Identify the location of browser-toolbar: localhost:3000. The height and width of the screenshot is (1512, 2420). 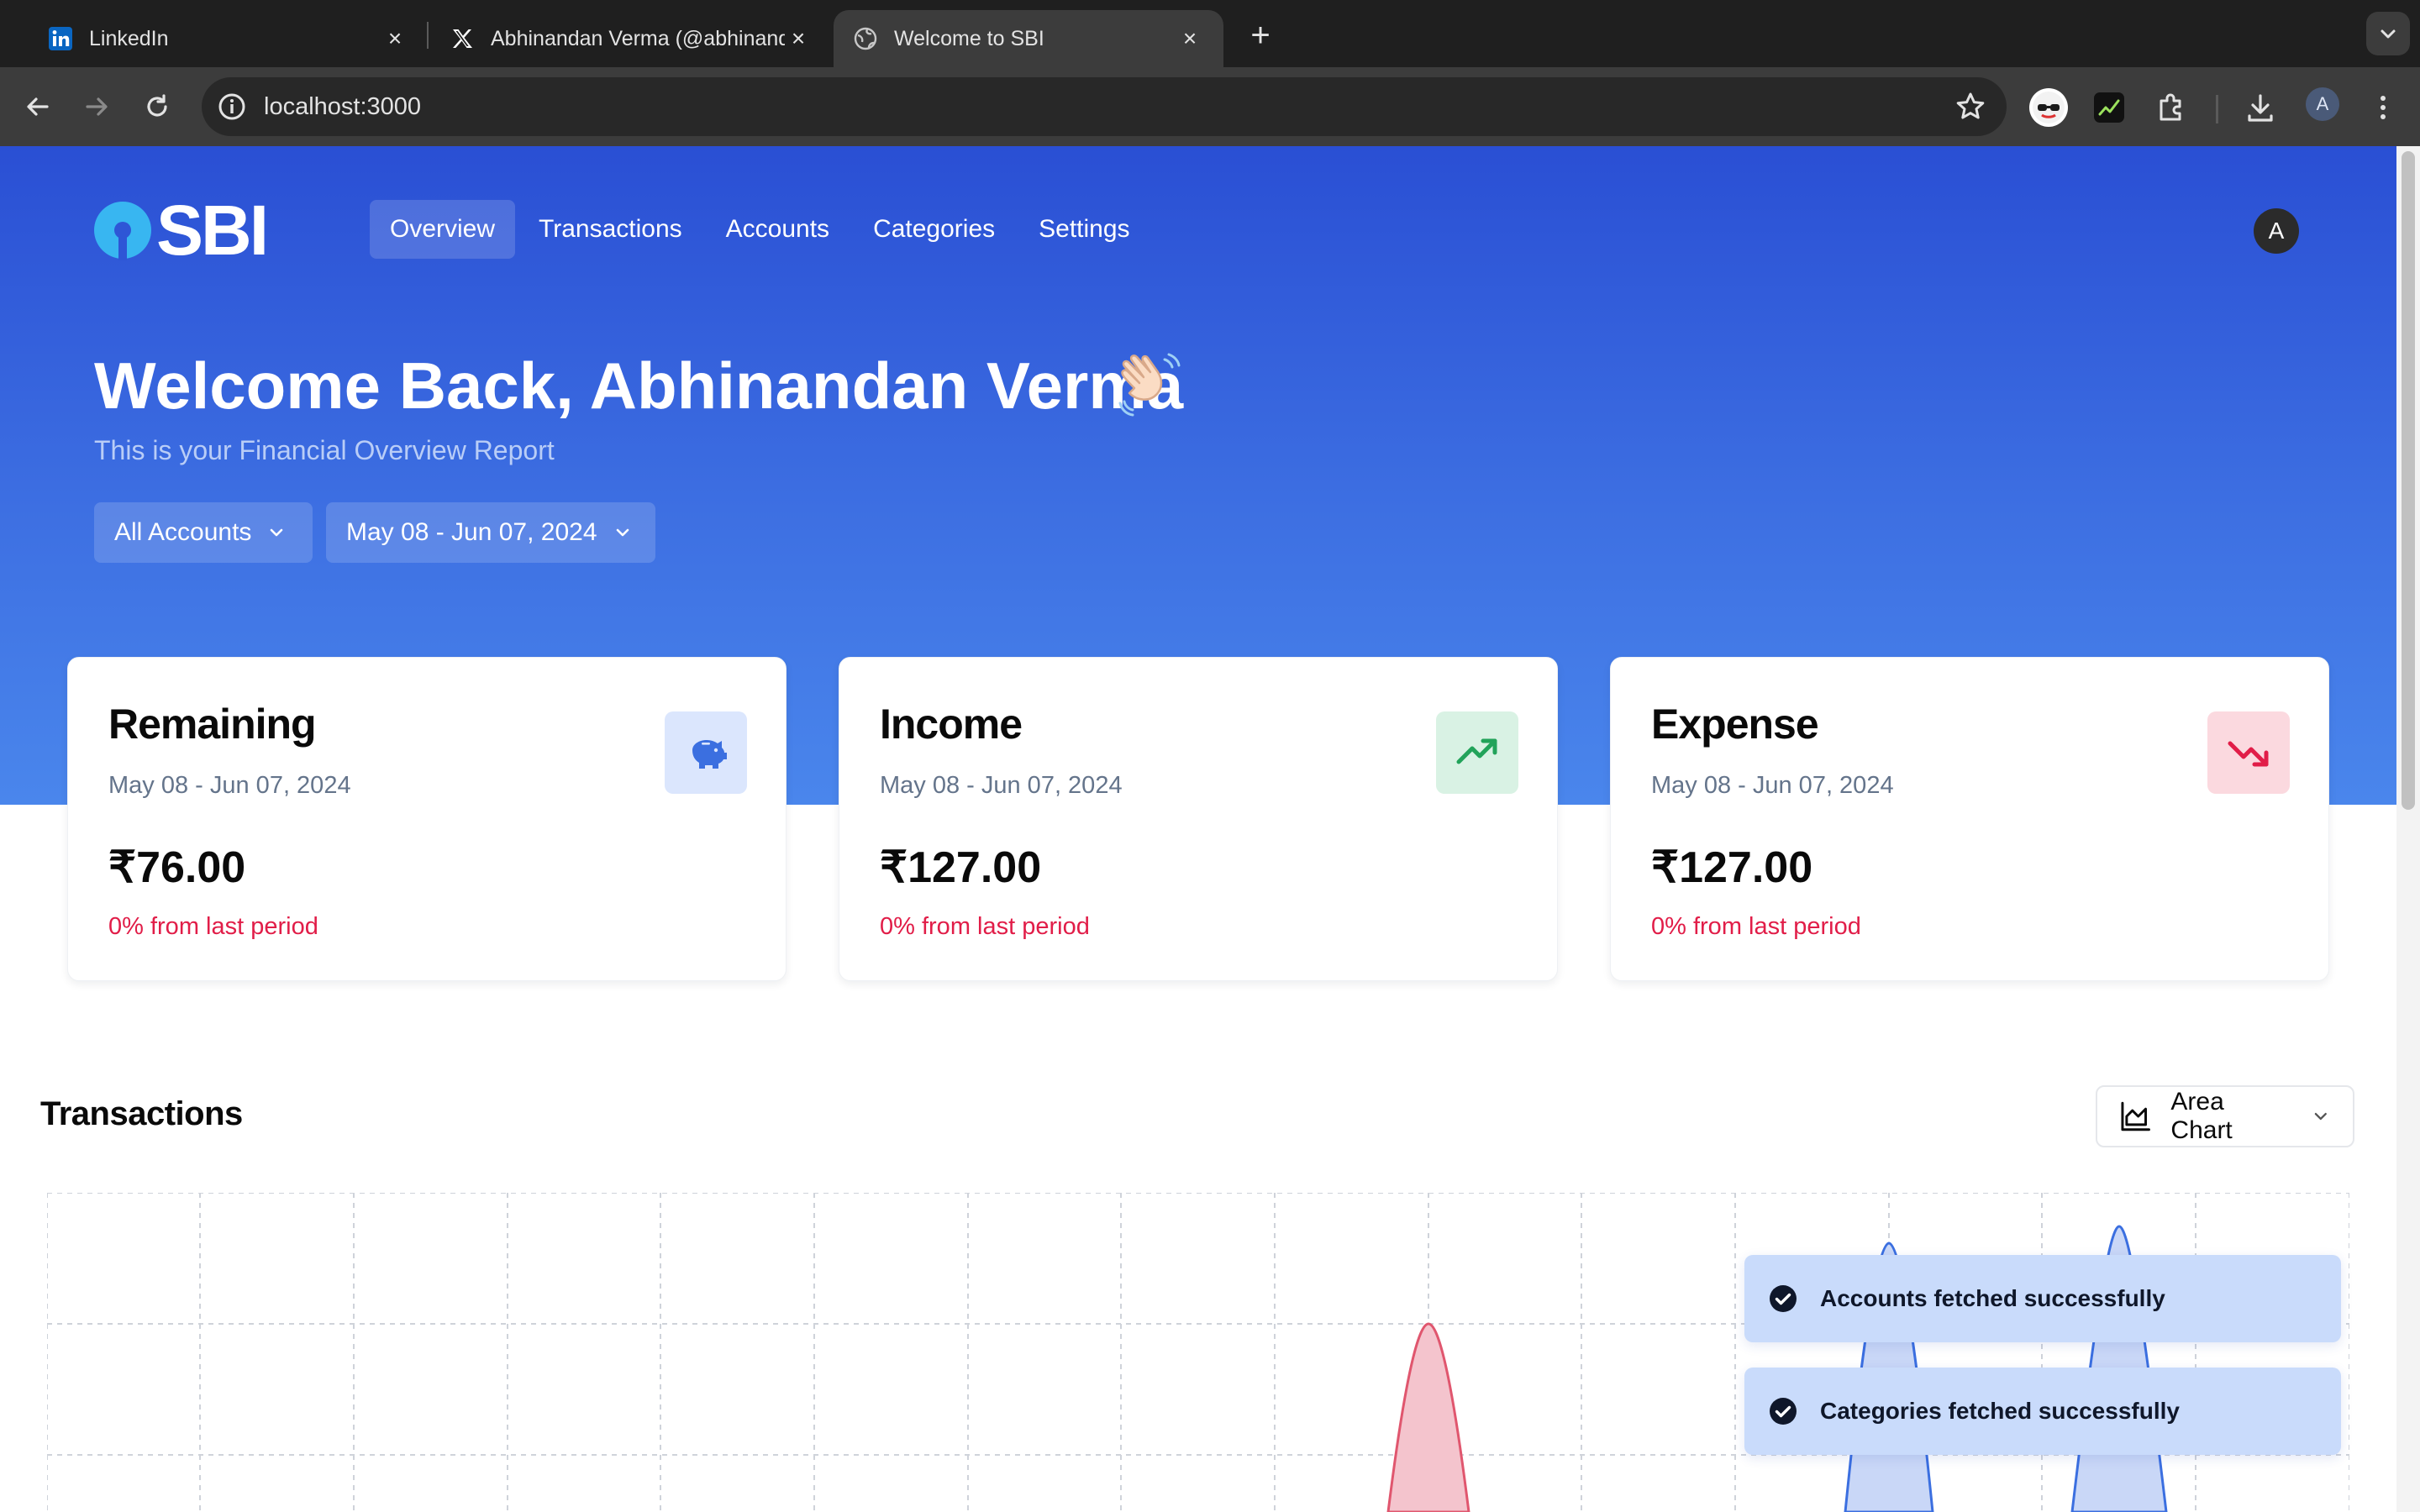
(1210, 106).